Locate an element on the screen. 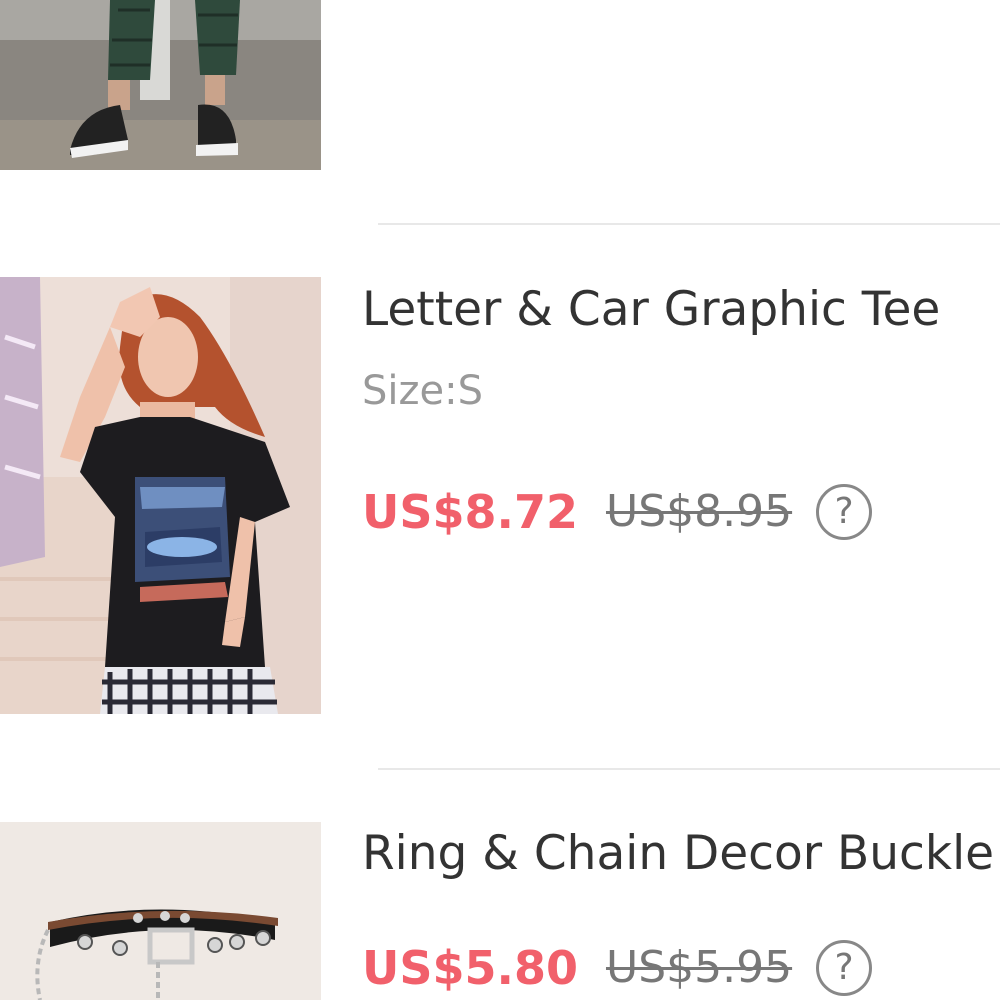 The image size is (1000, 1000). original-price: US$5.95 is located at coordinates (699, 967).